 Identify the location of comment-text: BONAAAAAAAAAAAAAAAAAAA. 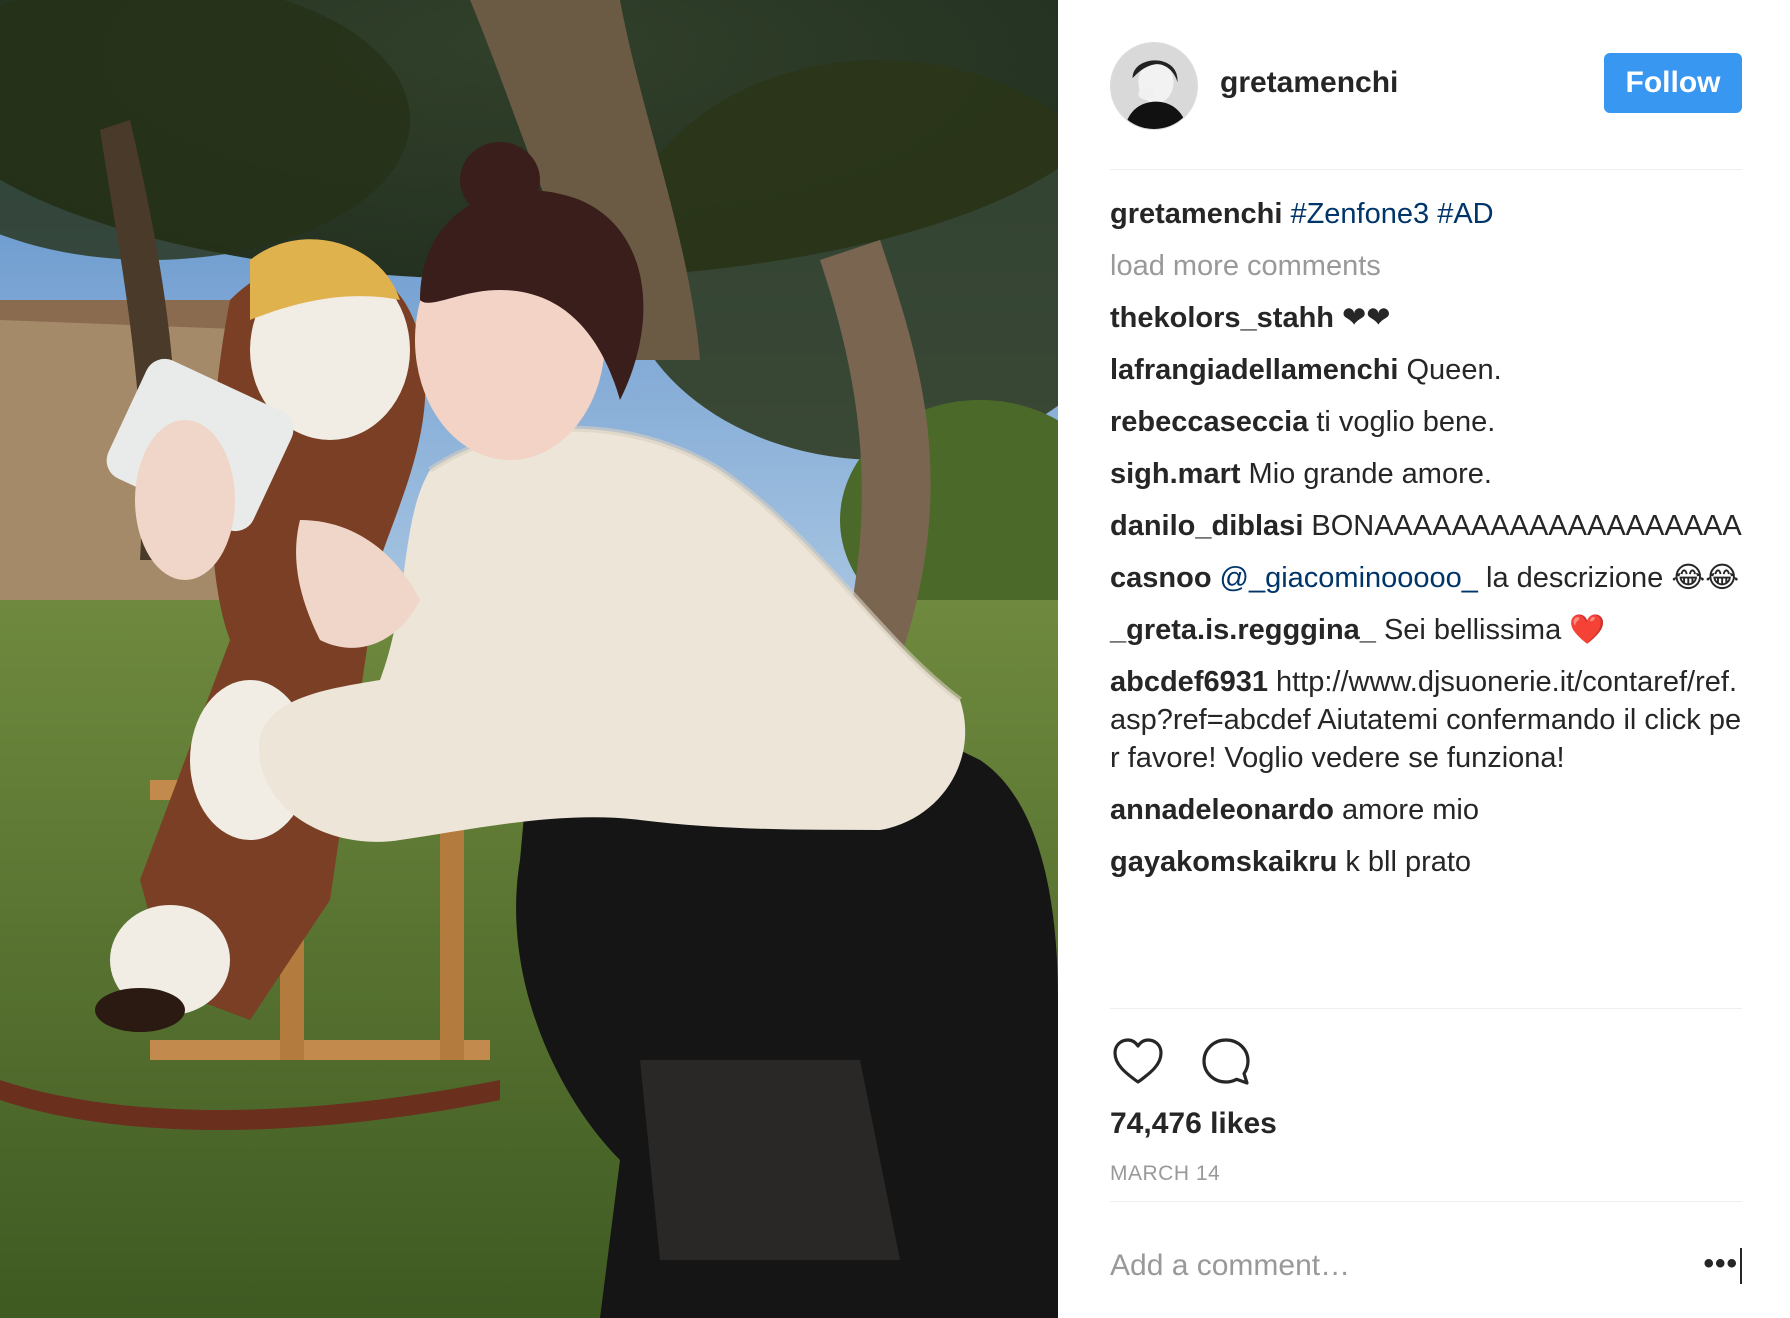
(1526, 526).